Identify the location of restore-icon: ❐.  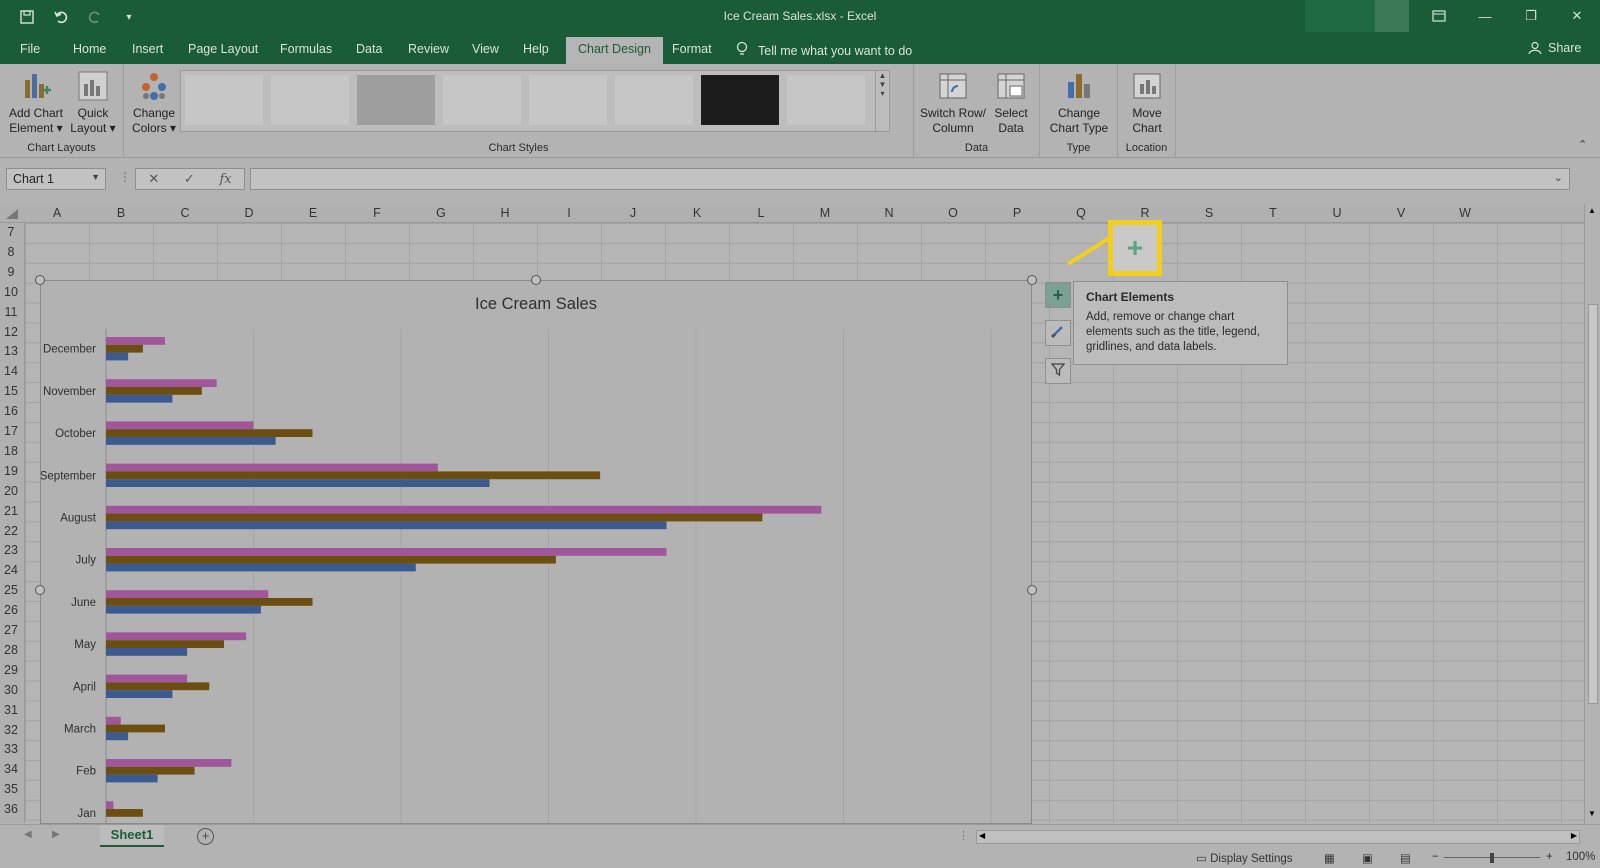
(1531, 16).